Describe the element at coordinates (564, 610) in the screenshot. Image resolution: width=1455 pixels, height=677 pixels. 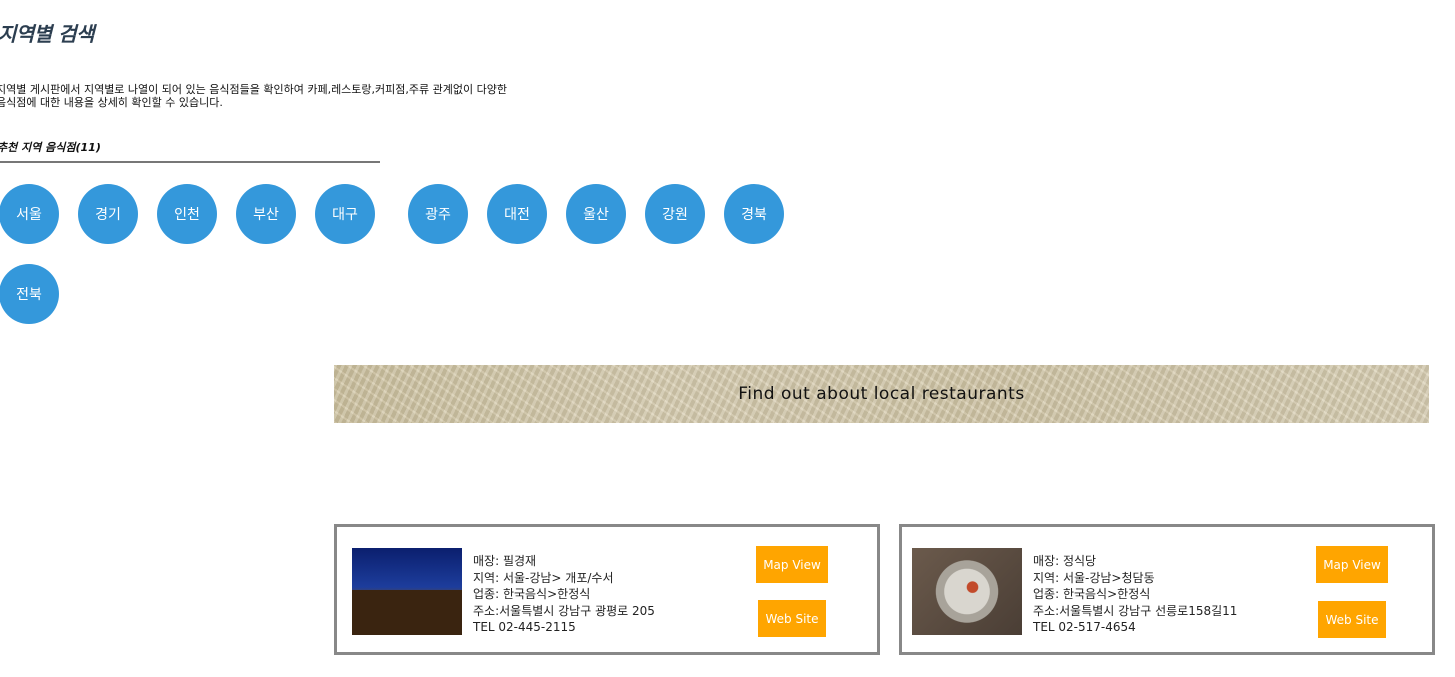
I see `restaurant-address: 주소:서울특별시 강남구 광평로 205` at that location.